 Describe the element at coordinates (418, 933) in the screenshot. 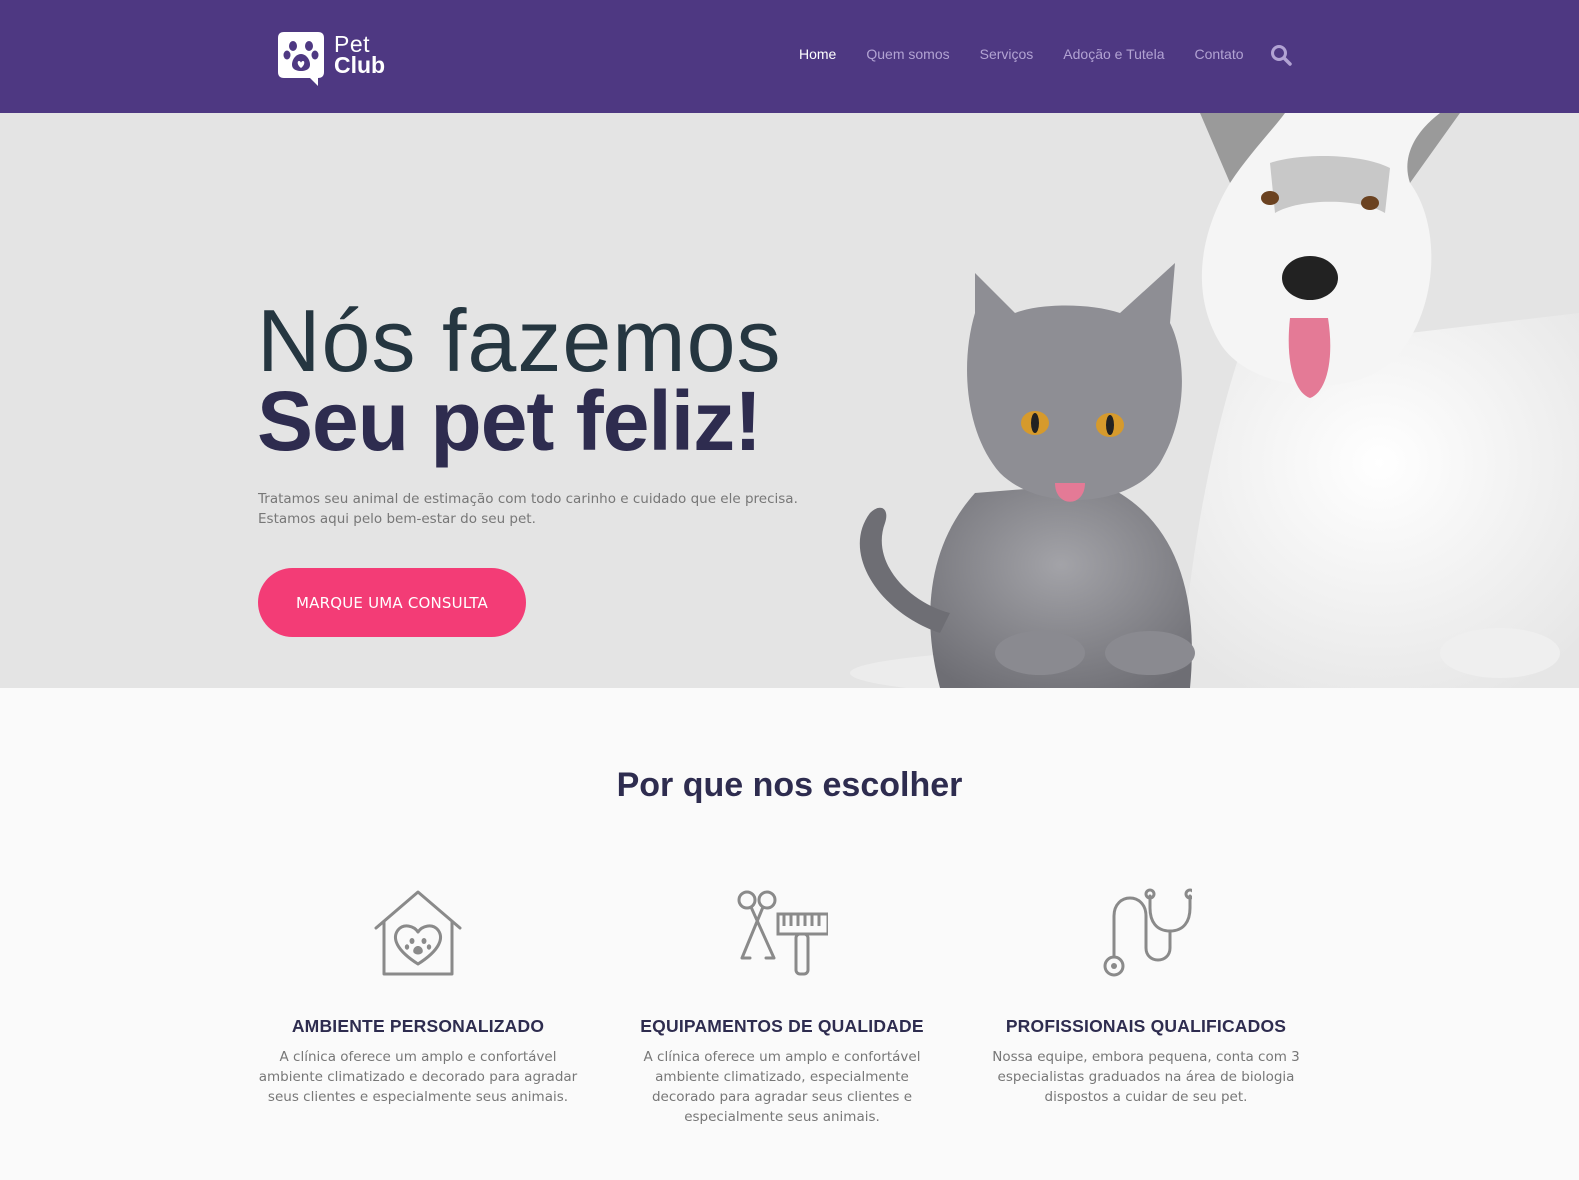

I see `pet-house-icon` at that location.